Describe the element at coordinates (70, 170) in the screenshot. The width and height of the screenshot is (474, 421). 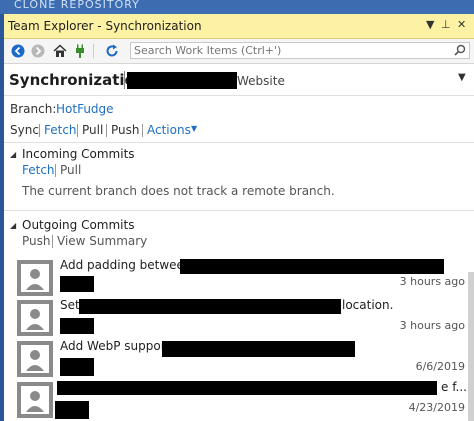
I see `incoming-pull-link: Pull` at that location.